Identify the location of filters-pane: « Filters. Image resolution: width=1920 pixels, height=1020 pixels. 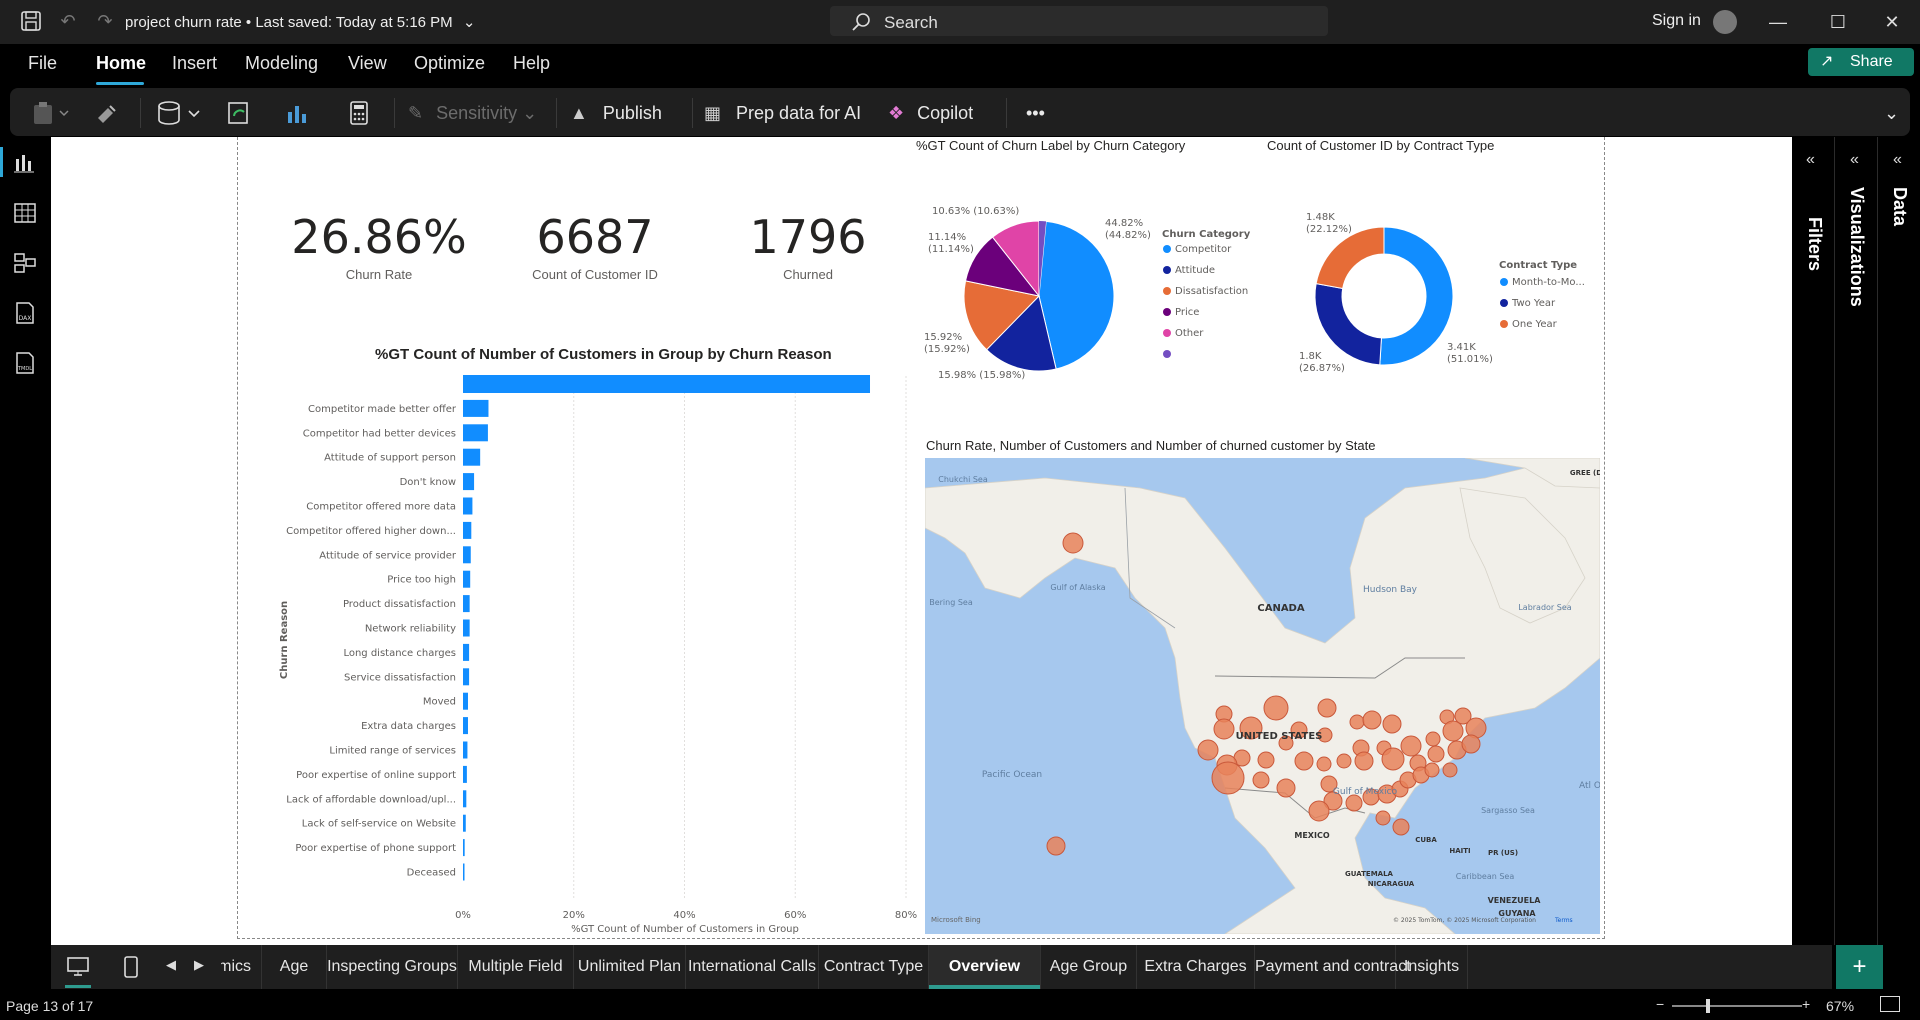
(1813, 541).